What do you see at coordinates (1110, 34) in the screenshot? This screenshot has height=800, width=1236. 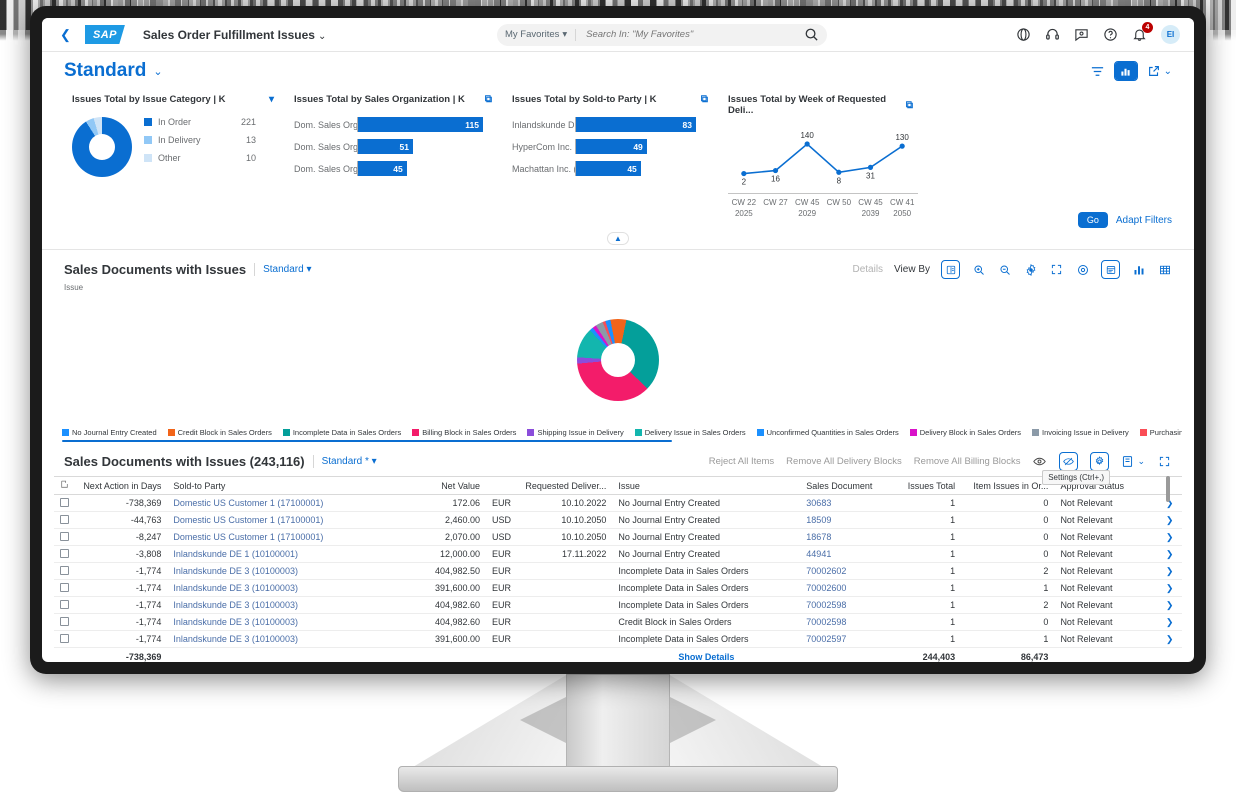 I see `help-icon` at bounding box center [1110, 34].